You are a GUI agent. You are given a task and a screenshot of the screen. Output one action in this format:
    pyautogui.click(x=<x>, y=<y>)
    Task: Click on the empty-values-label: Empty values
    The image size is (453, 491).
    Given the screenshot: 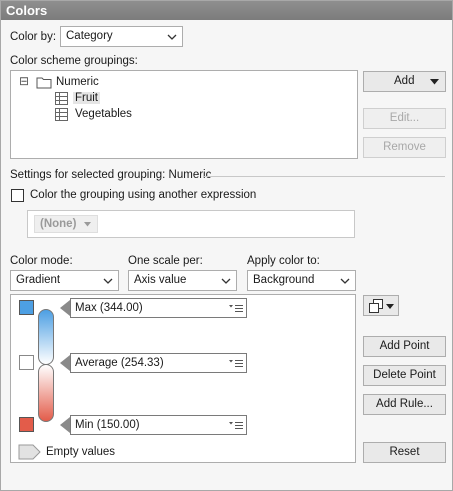 What is the action you would take?
    pyautogui.click(x=81, y=452)
    